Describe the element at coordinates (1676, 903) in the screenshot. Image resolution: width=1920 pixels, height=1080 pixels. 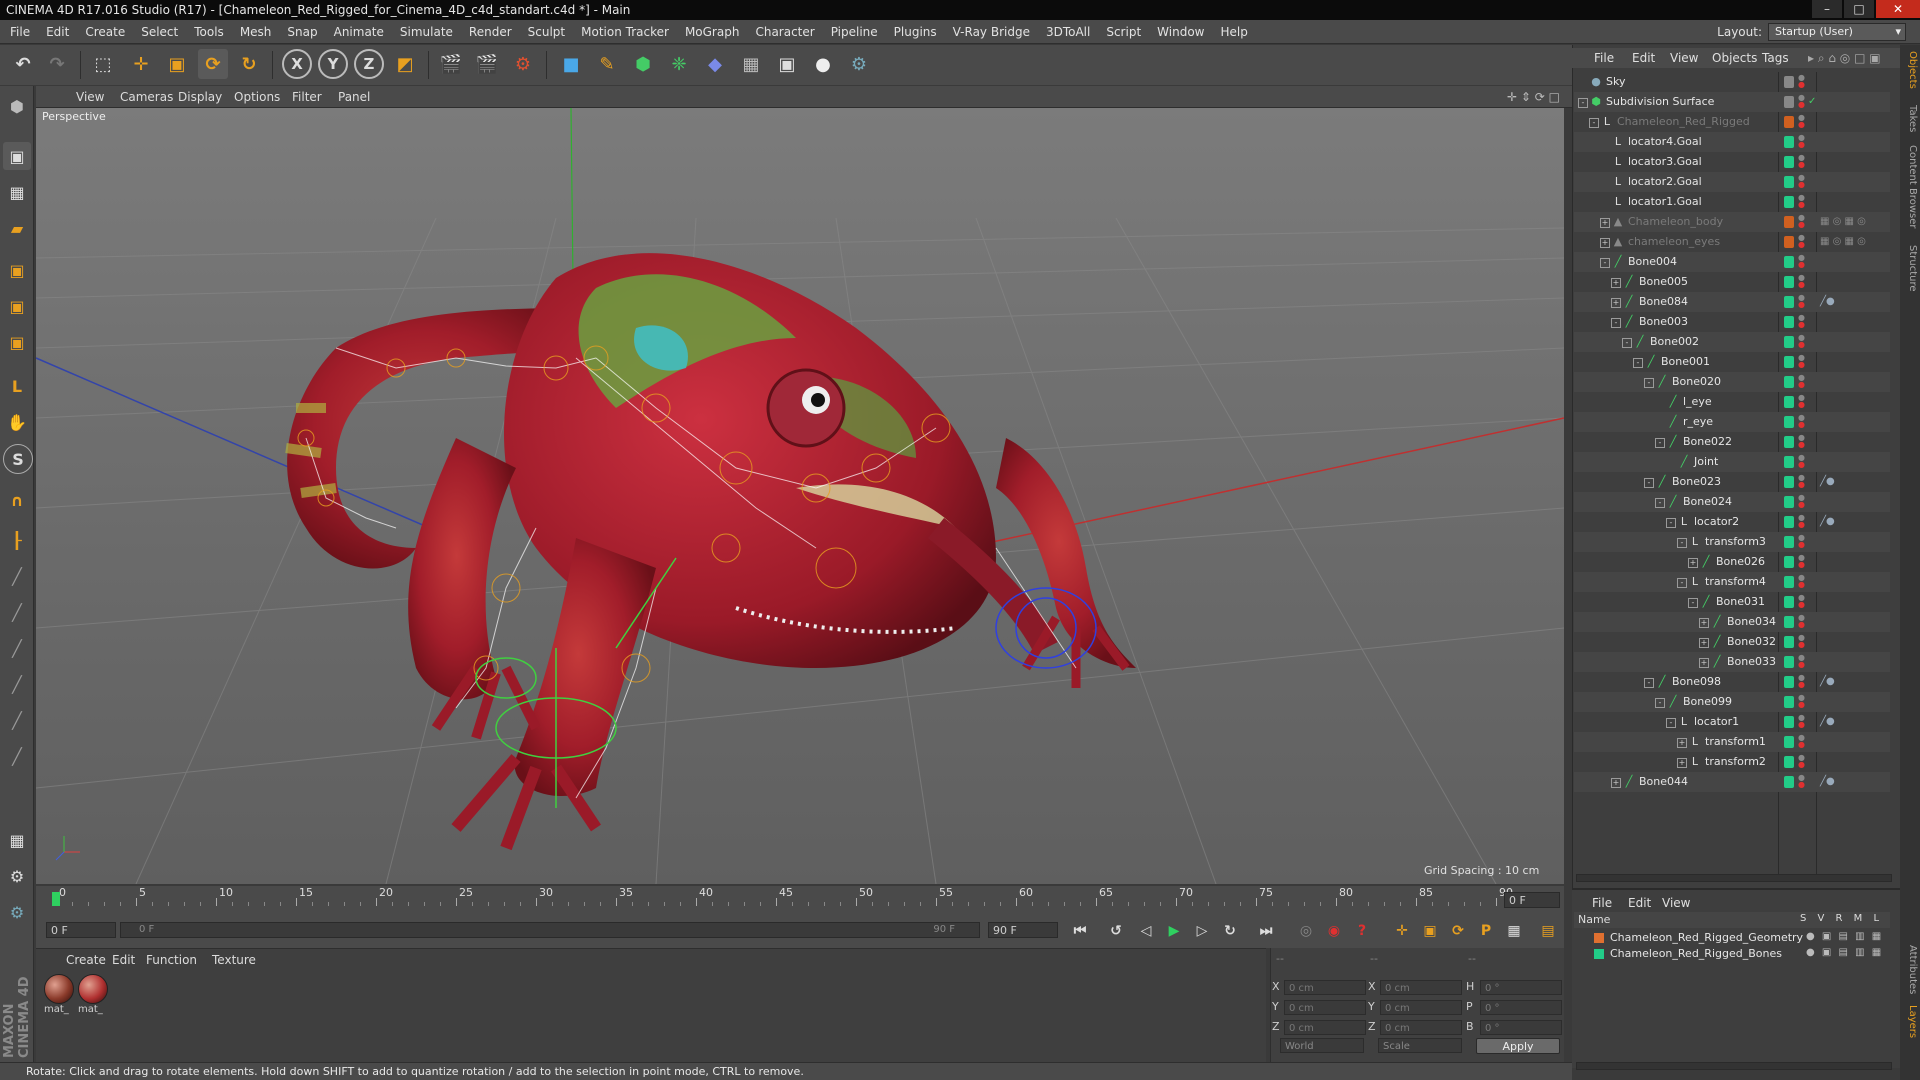
I see `layer-menu-view: View` at that location.